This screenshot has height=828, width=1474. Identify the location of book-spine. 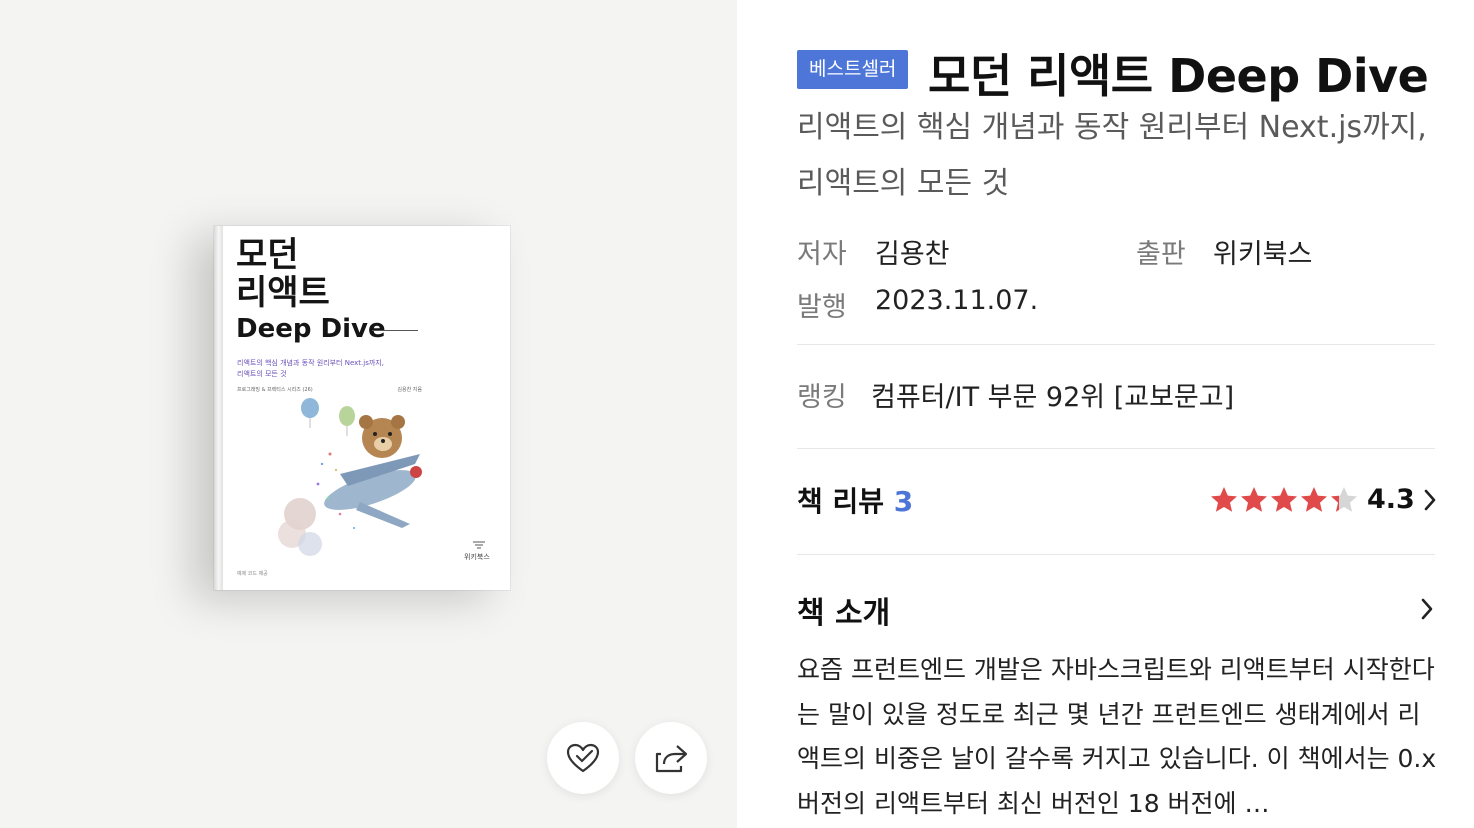
(218, 408).